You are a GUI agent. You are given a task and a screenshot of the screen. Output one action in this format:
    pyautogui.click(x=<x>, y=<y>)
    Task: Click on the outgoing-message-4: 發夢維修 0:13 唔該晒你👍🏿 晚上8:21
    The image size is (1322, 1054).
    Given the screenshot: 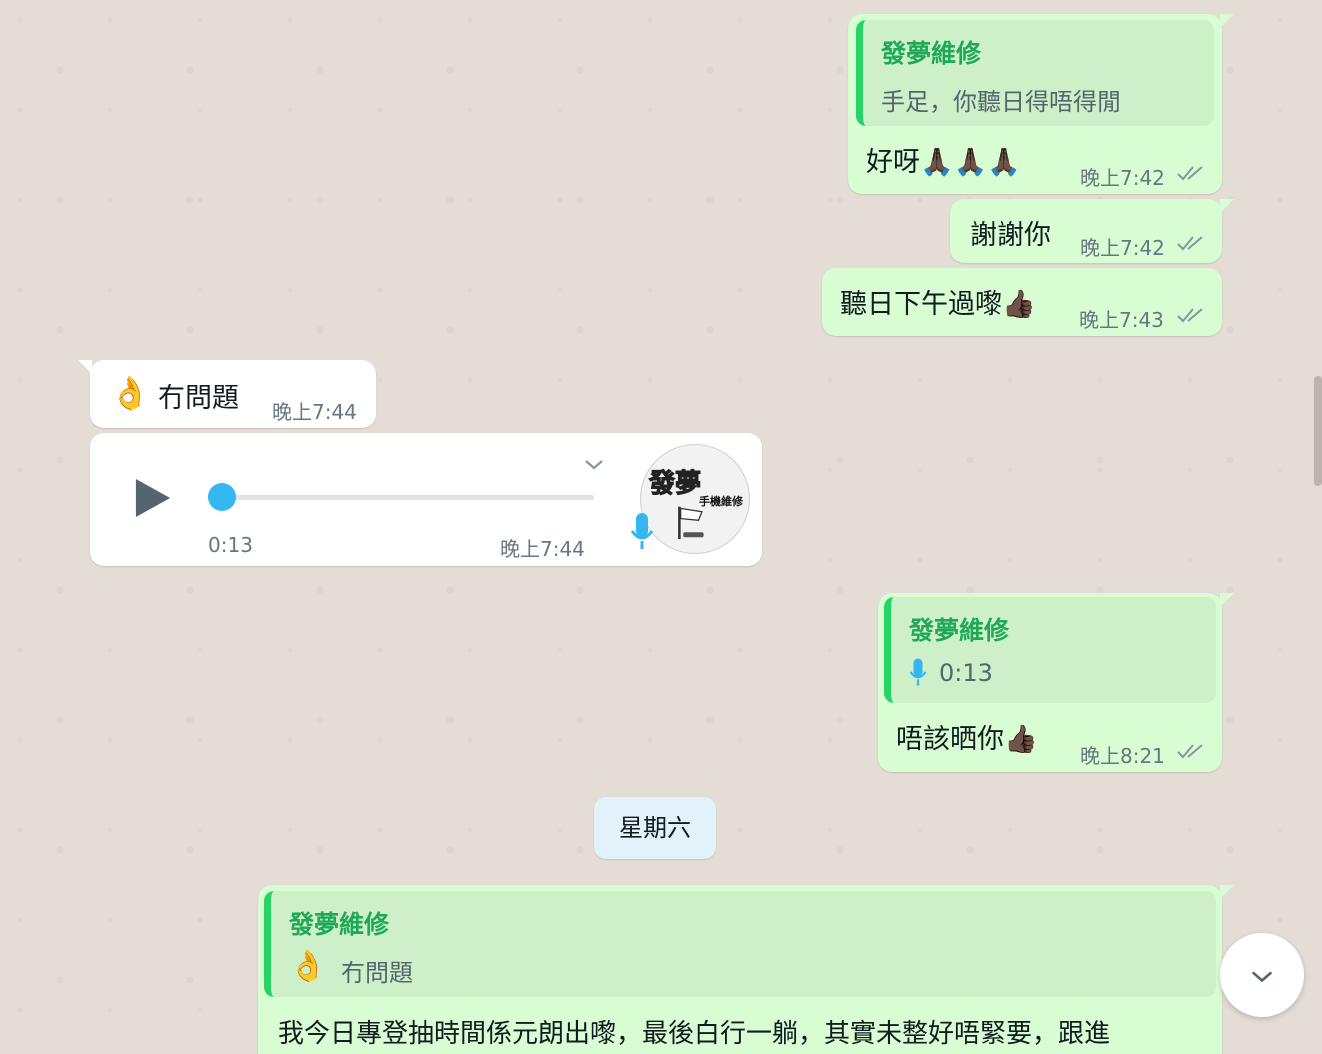 What is the action you would take?
    pyautogui.click(x=1056, y=682)
    